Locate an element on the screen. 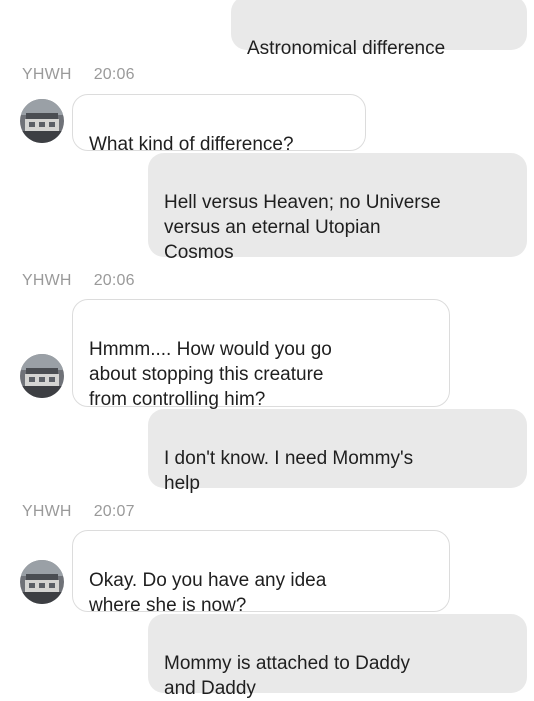 This screenshot has width=534, height=701. message-text: Mommy is attached to Daddy and Daddy is located at coordinates (287, 676).